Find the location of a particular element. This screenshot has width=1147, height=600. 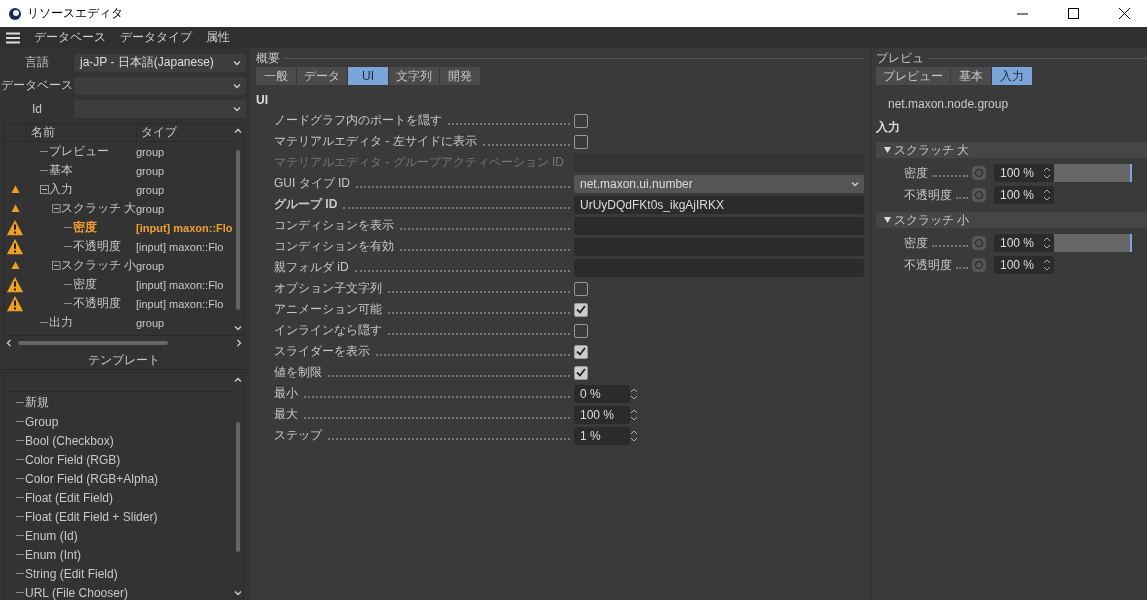

maximize-icon is located at coordinates (1073, 13).